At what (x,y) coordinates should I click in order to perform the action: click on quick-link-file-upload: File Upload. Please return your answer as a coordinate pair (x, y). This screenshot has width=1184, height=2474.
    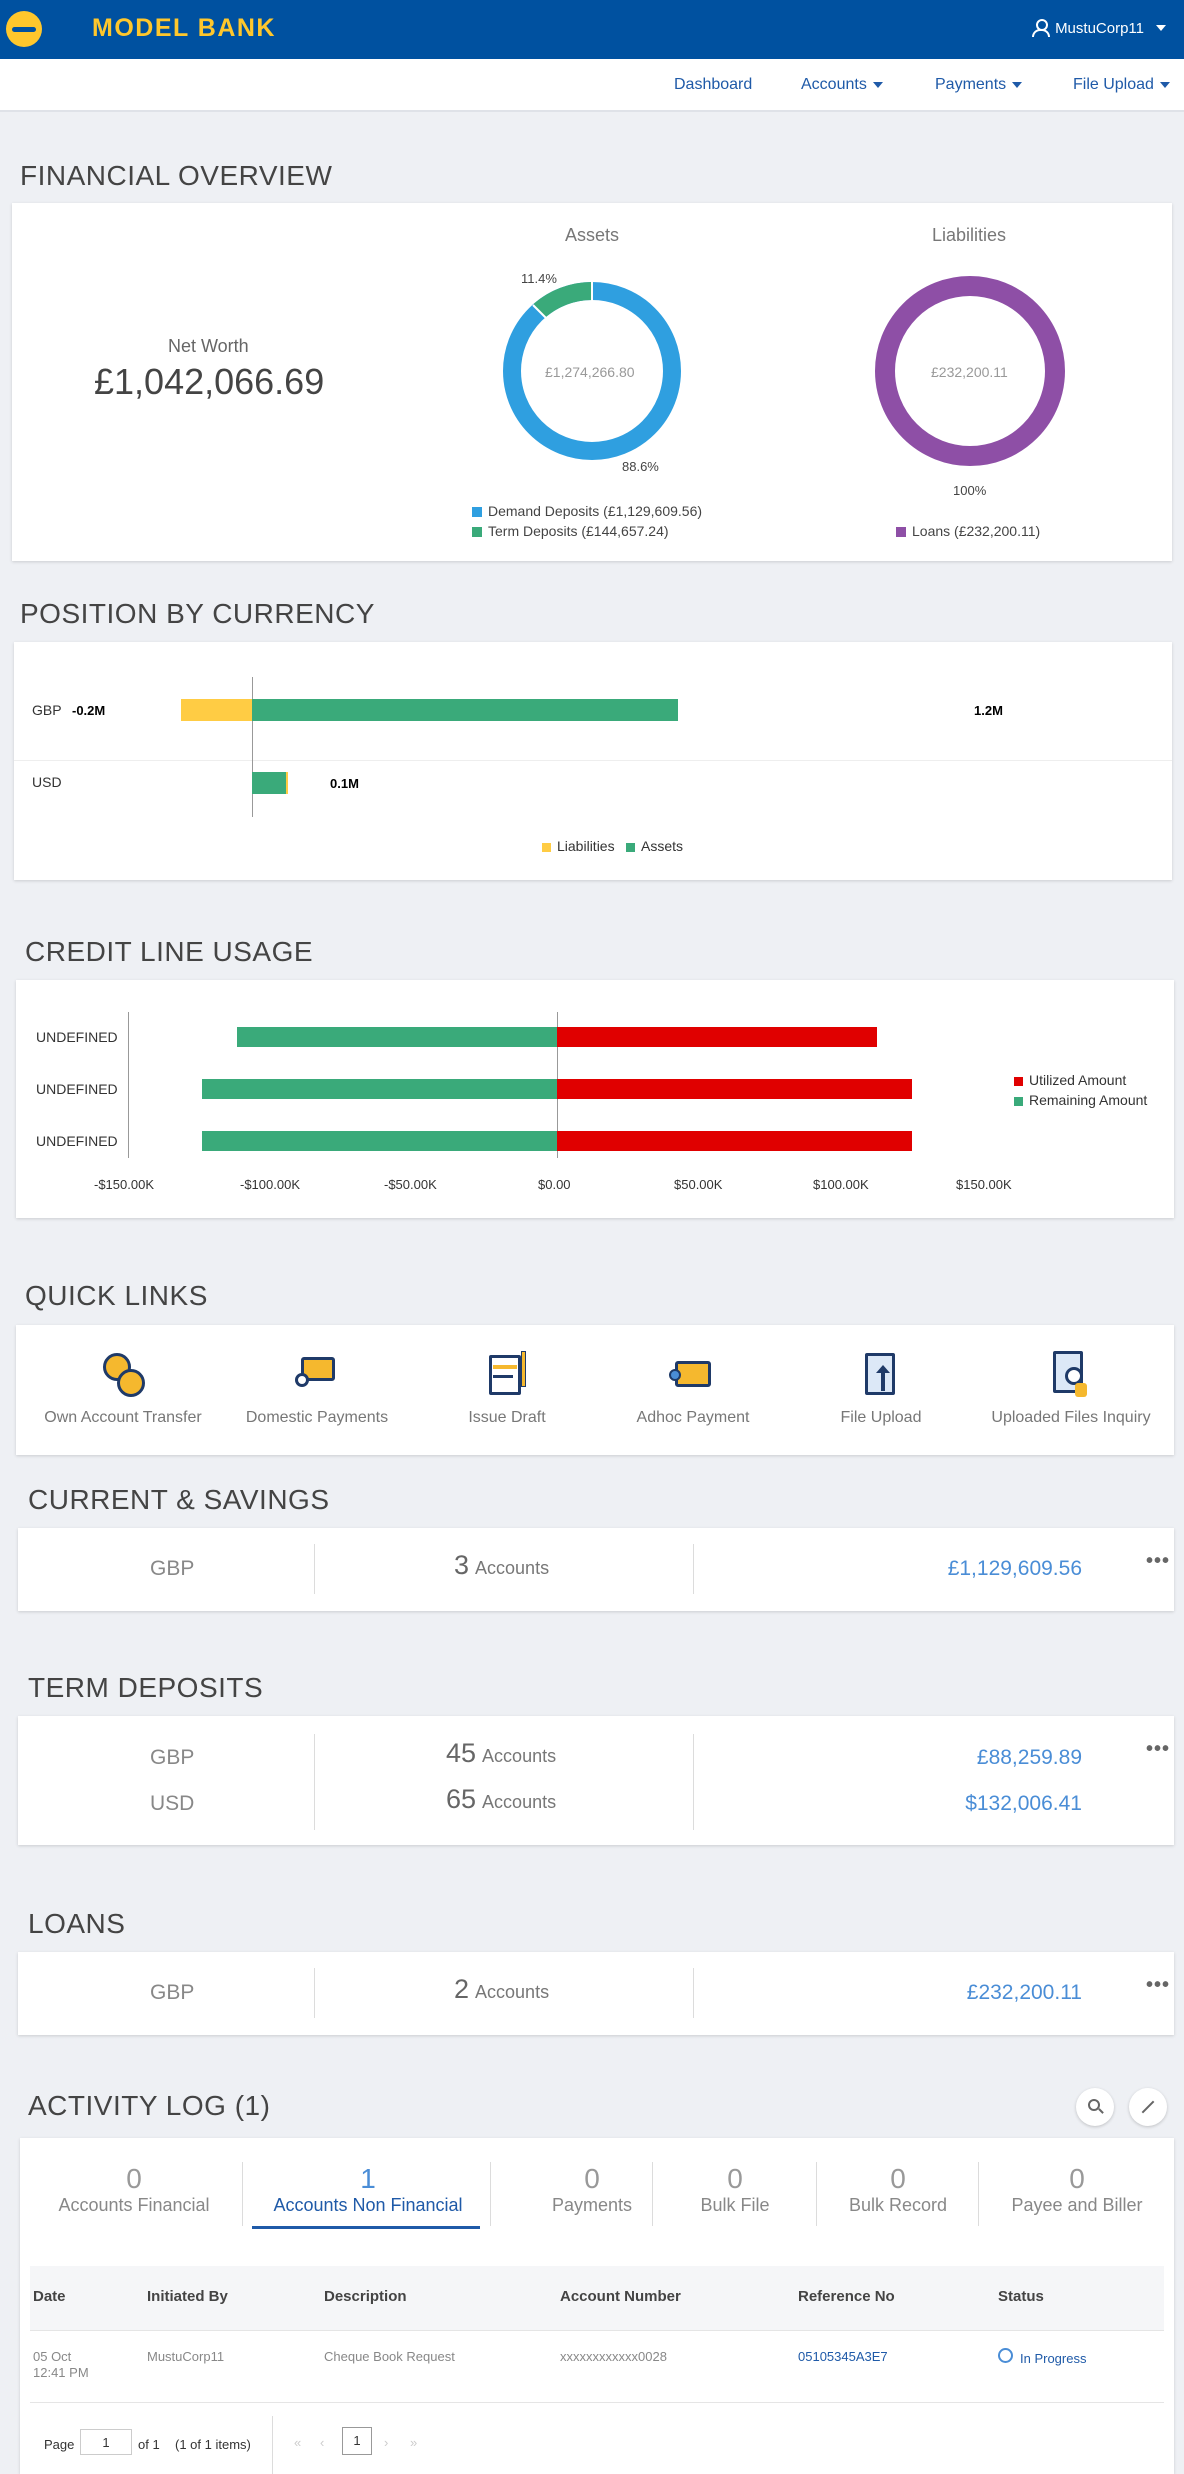
    Looking at the image, I should click on (881, 1388).